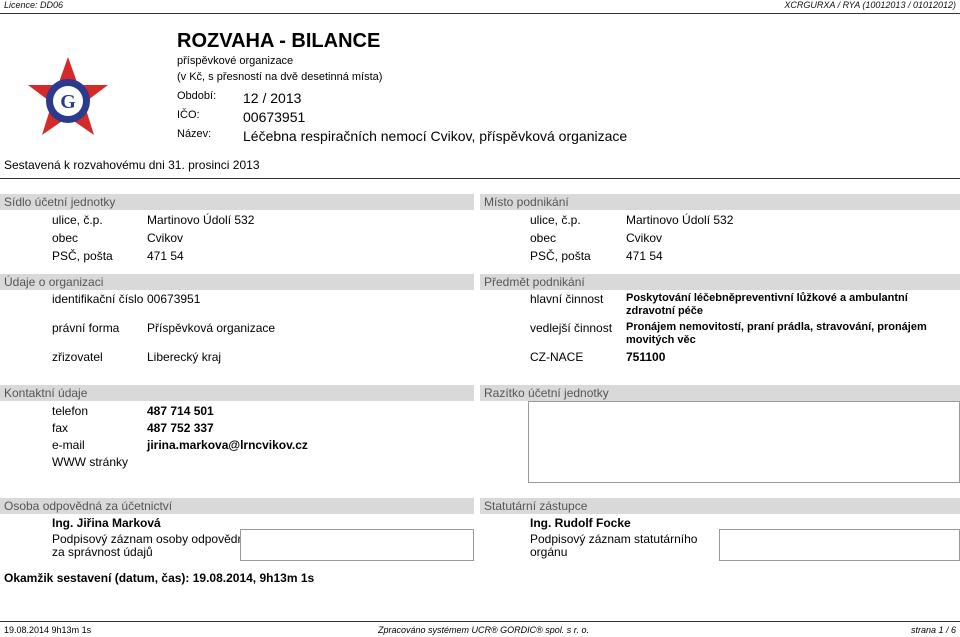 The height and width of the screenshot is (637, 960). I want to click on subtitle: příspěvkové organizace, so click(235, 61).